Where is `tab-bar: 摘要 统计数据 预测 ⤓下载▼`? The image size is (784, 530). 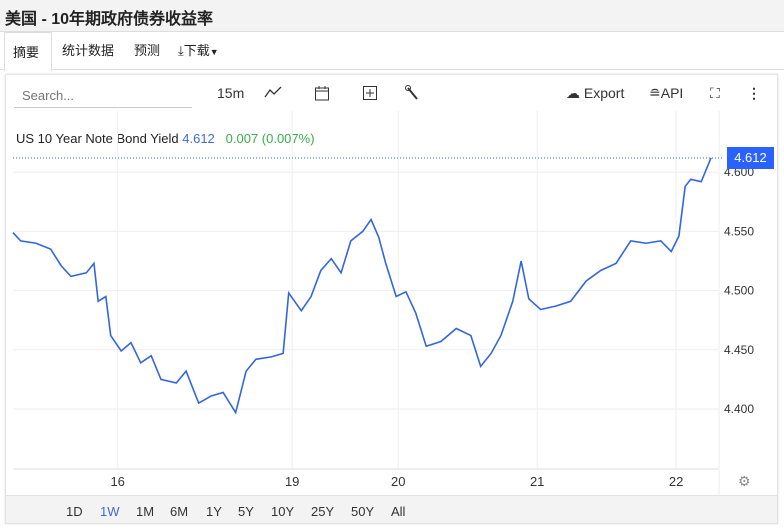 tab-bar: 摘要 统计数据 预测 ⤓下载▼ is located at coordinates (392, 51).